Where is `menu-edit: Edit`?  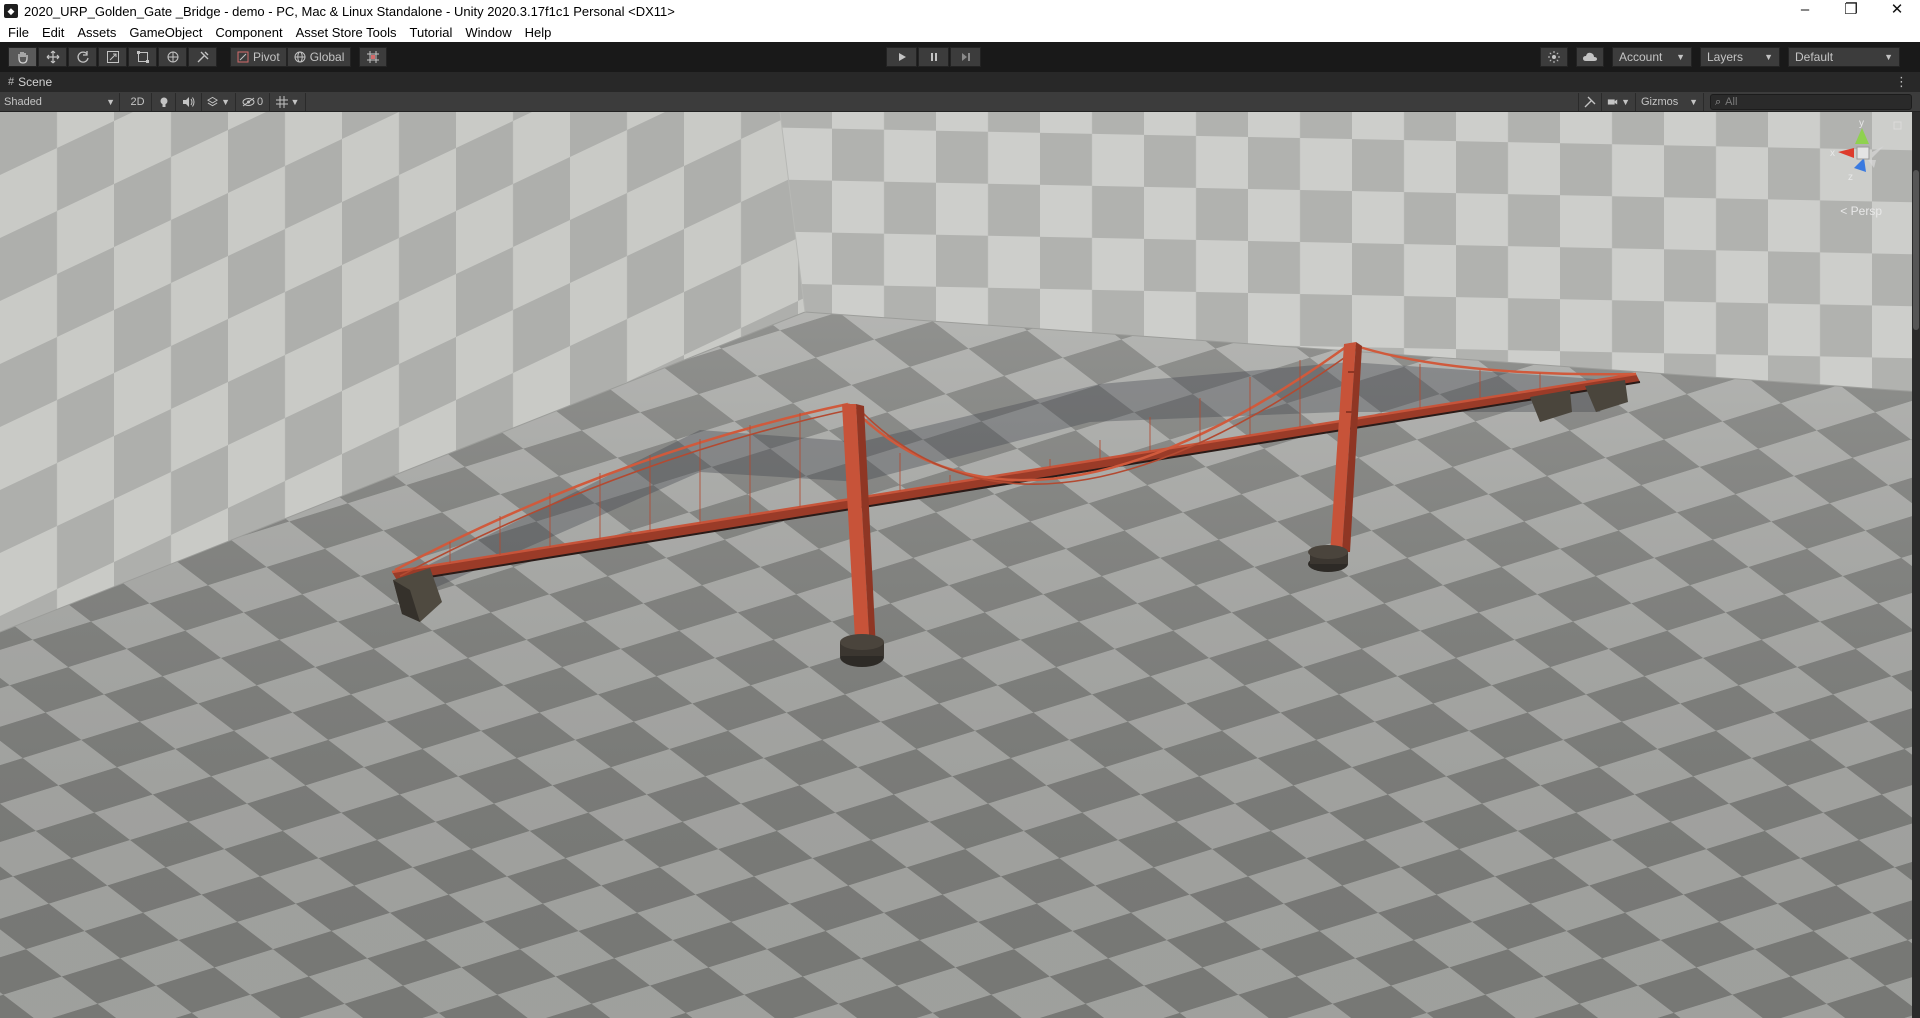 menu-edit: Edit is located at coordinates (56, 32).